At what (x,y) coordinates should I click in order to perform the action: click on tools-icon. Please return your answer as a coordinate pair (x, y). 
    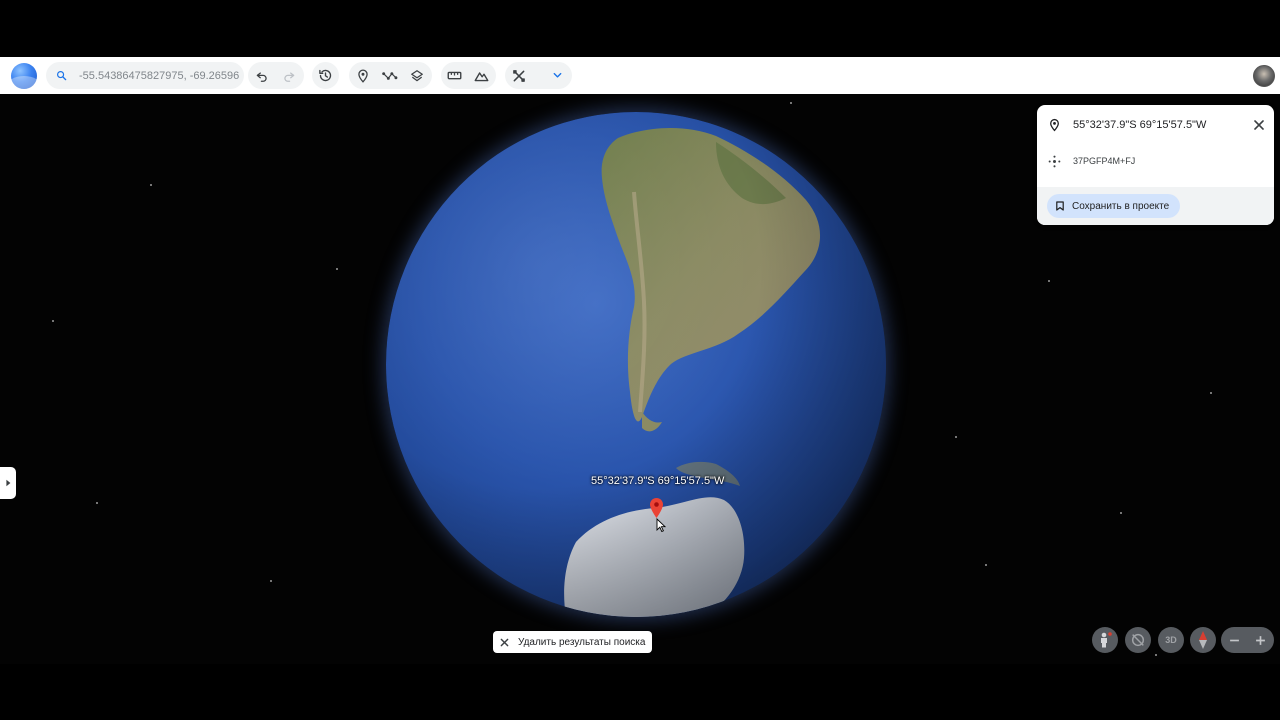
    Looking at the image, I should click on (518, 75).